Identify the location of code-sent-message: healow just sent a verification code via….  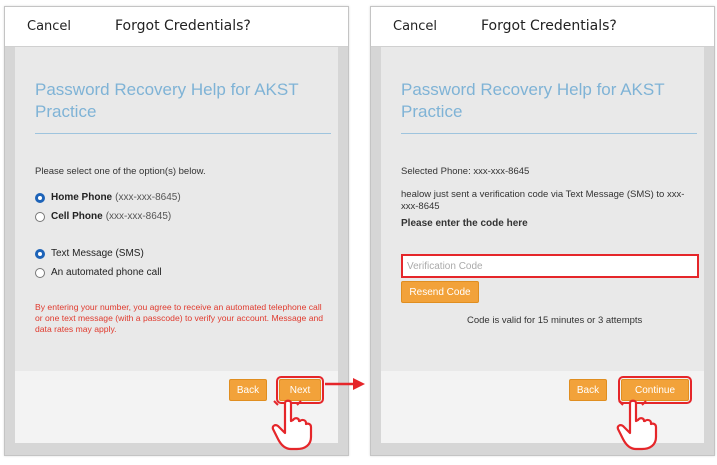
(543, 200).